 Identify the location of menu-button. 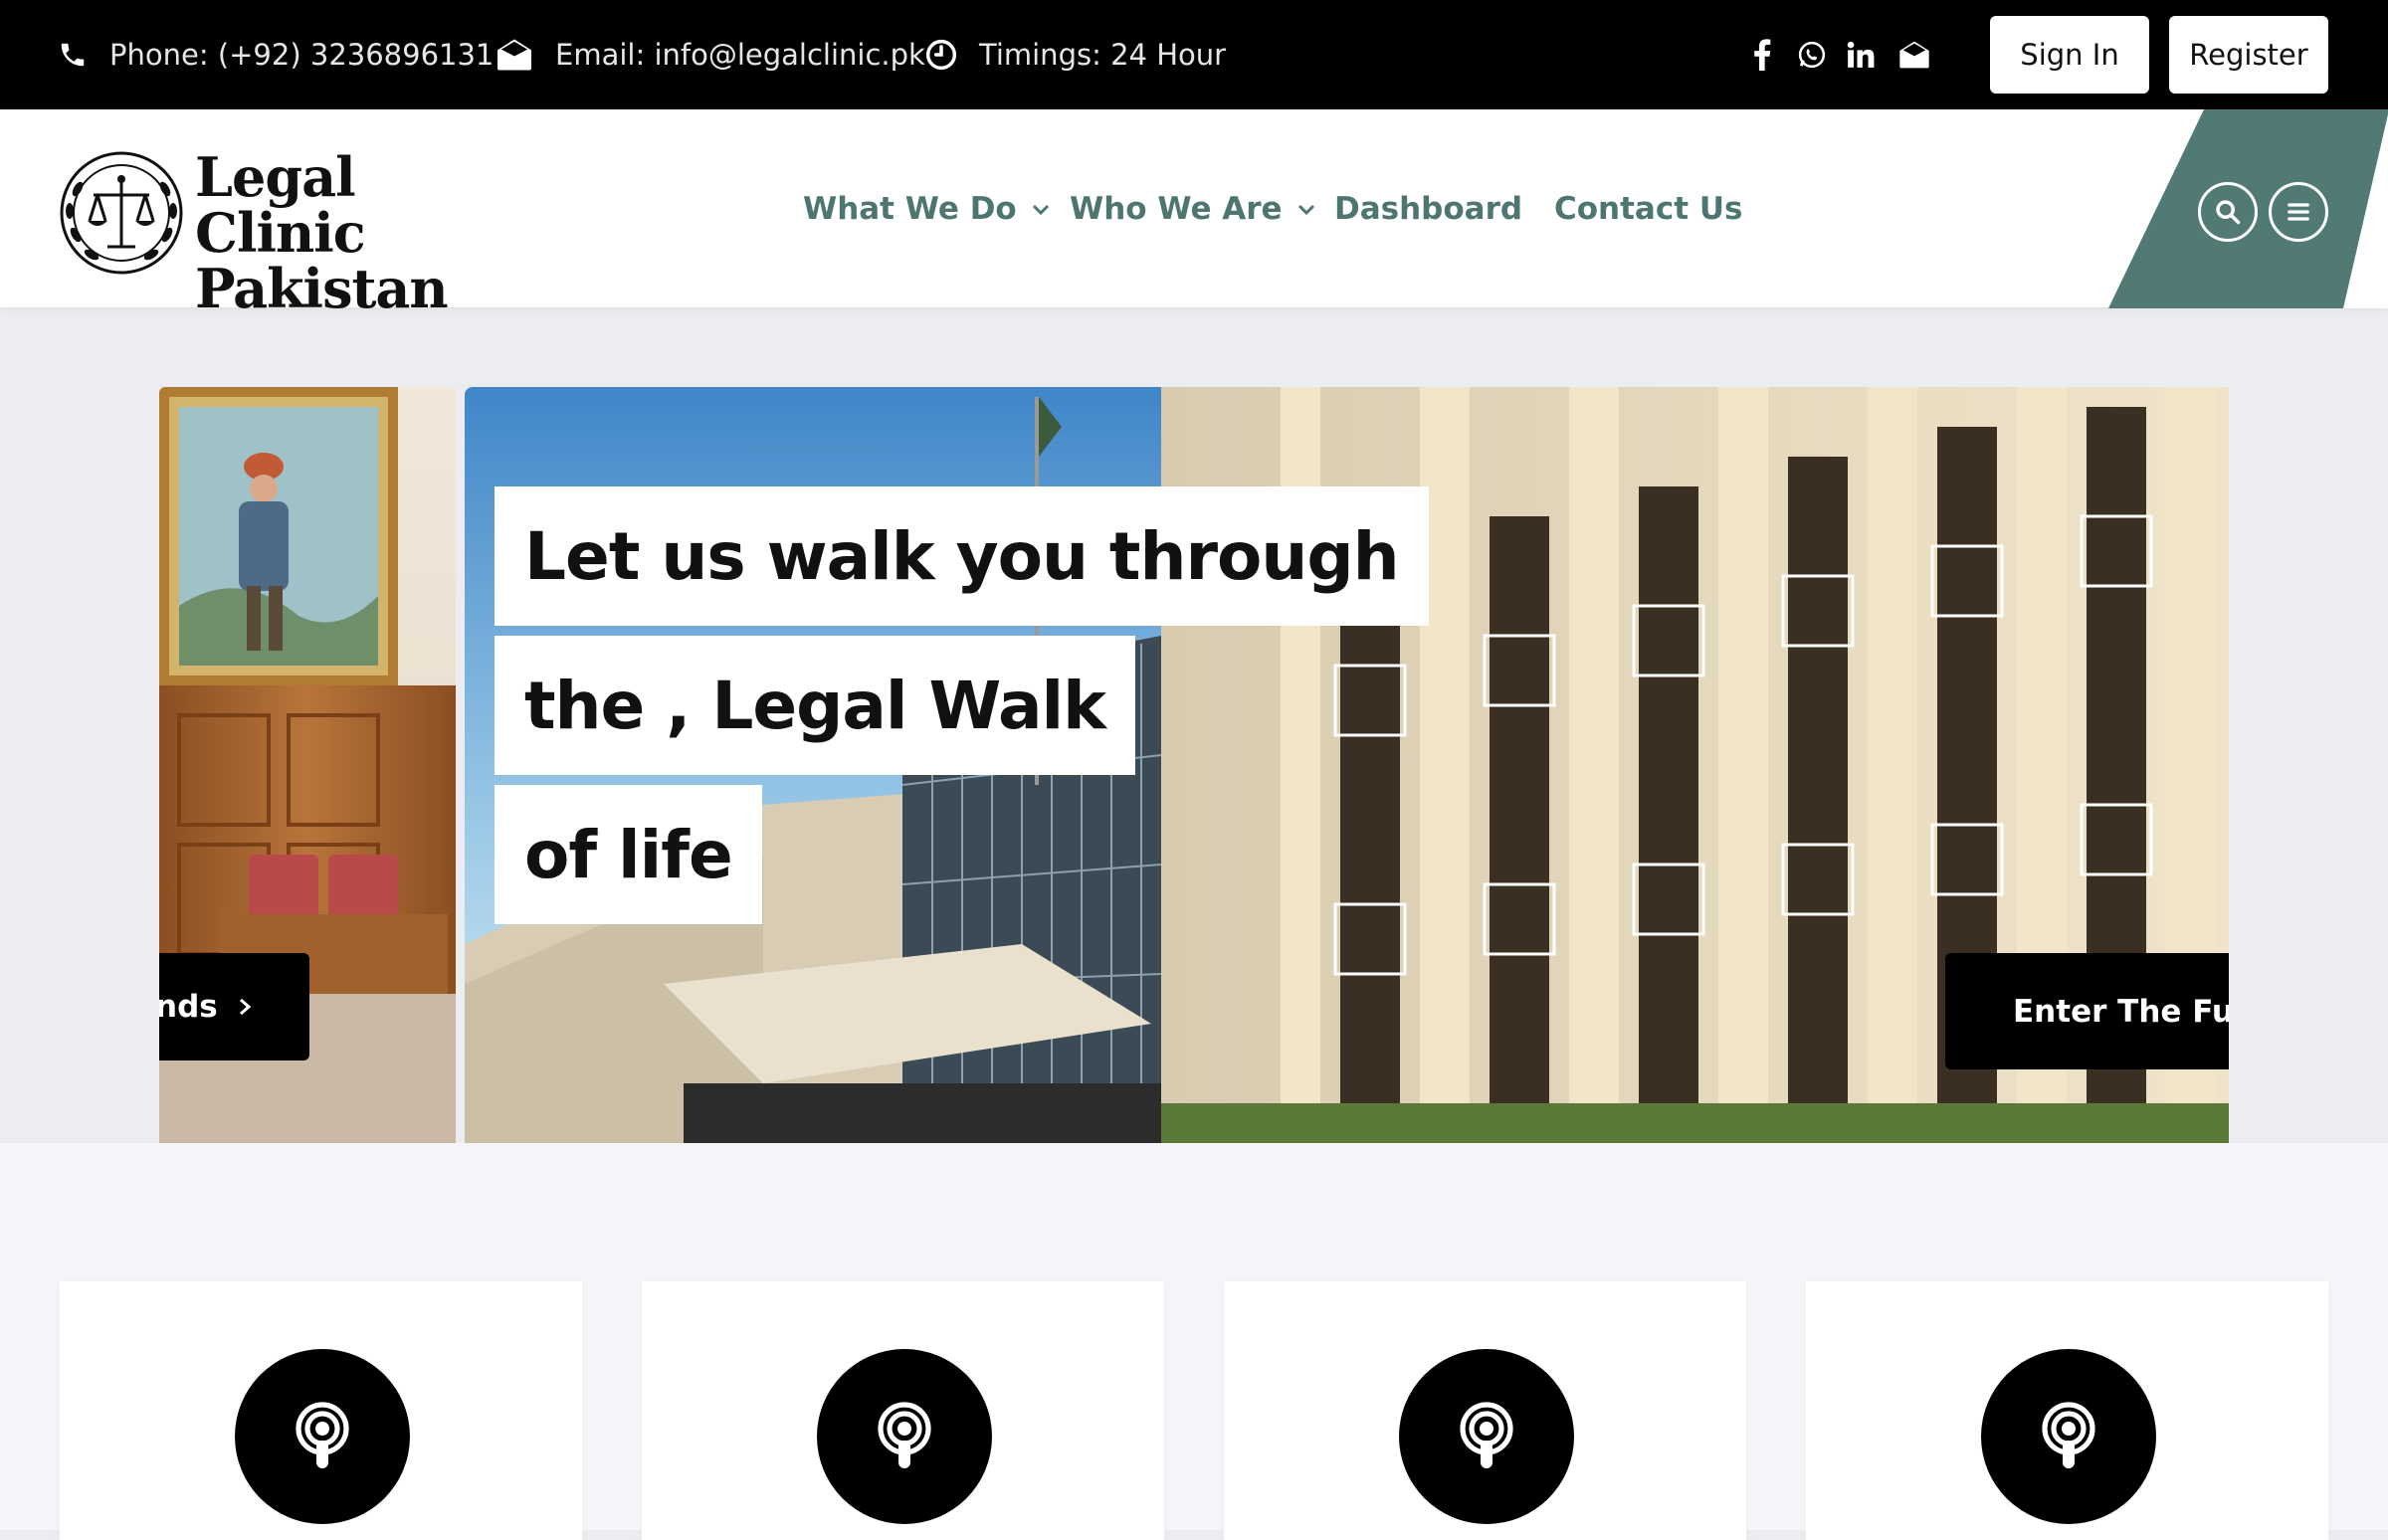
(2298, 212).